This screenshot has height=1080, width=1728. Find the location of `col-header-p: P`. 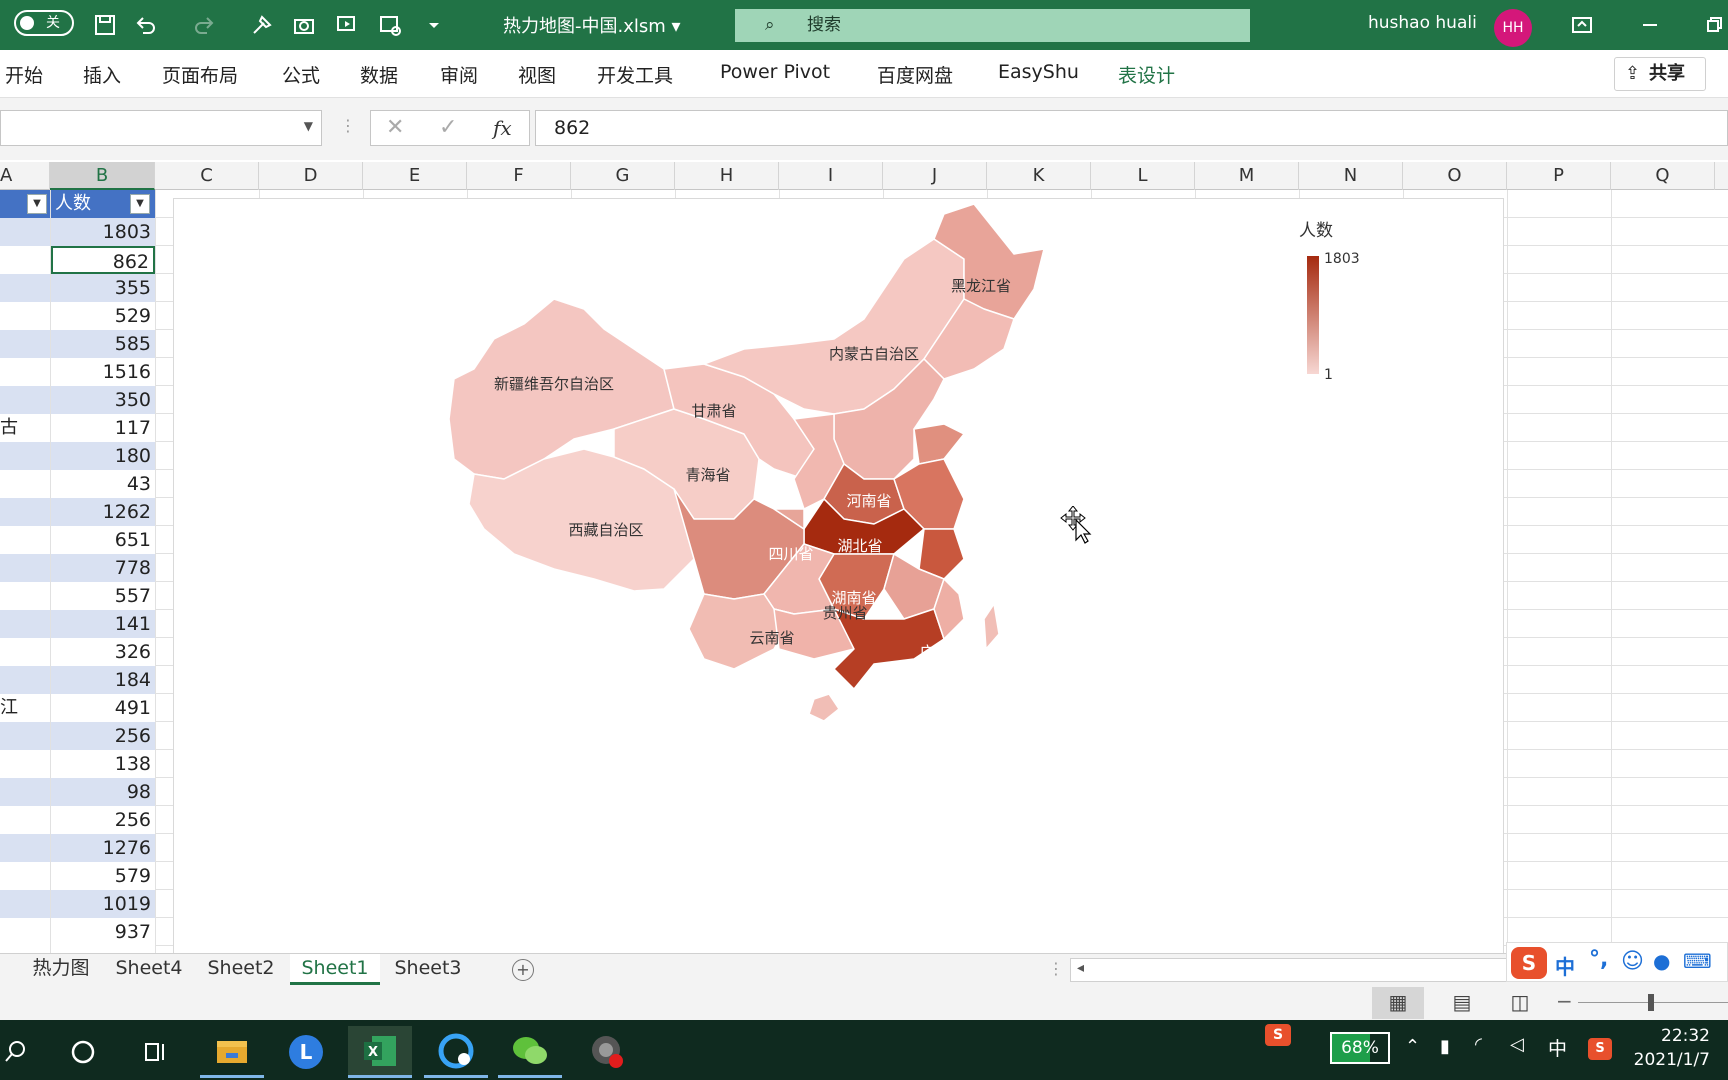

col-header-p: P is located at coordinates (1559, 176).